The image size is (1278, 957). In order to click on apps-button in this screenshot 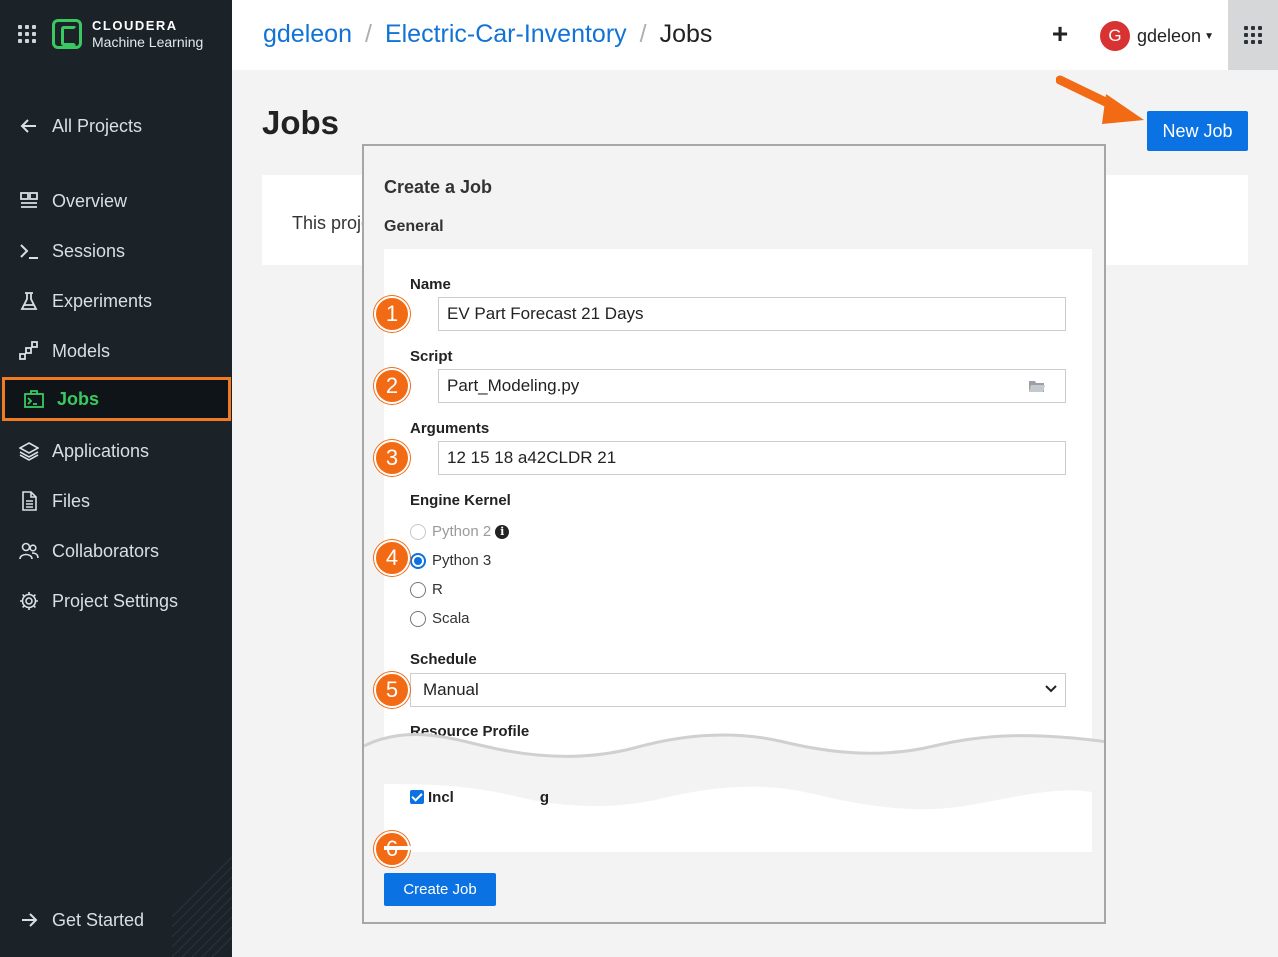, I will do `click(1253, 35)`.